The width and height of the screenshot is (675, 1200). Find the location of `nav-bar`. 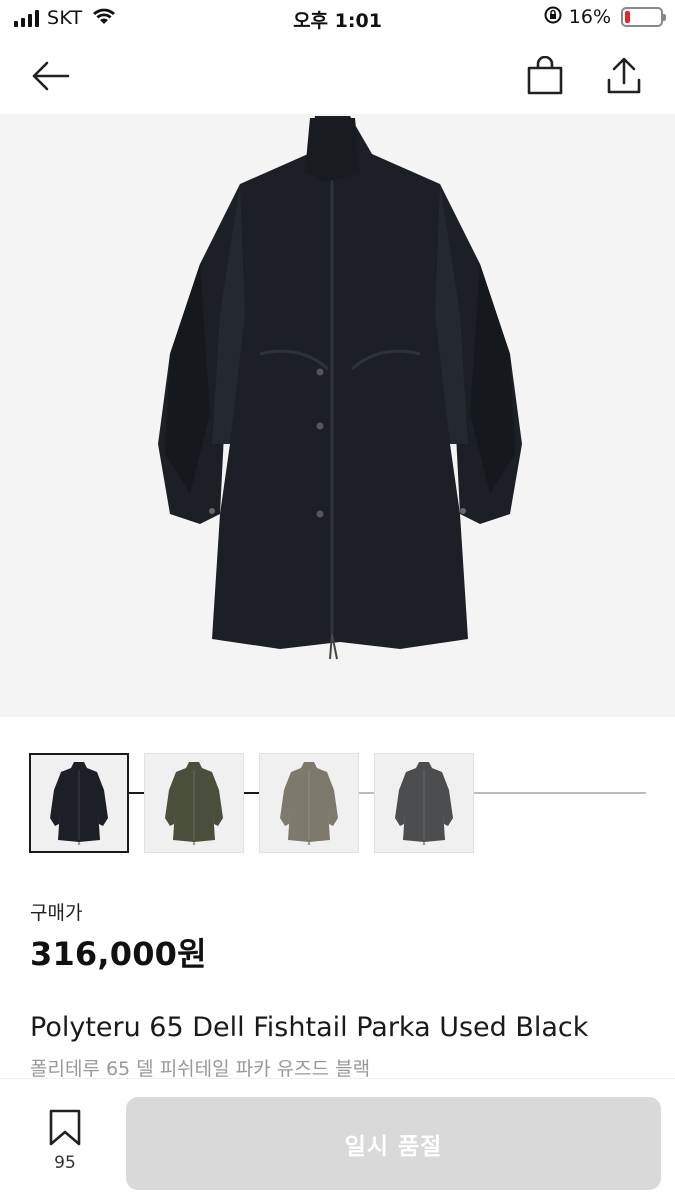

nav-bar is located at coordinates (337, 77).